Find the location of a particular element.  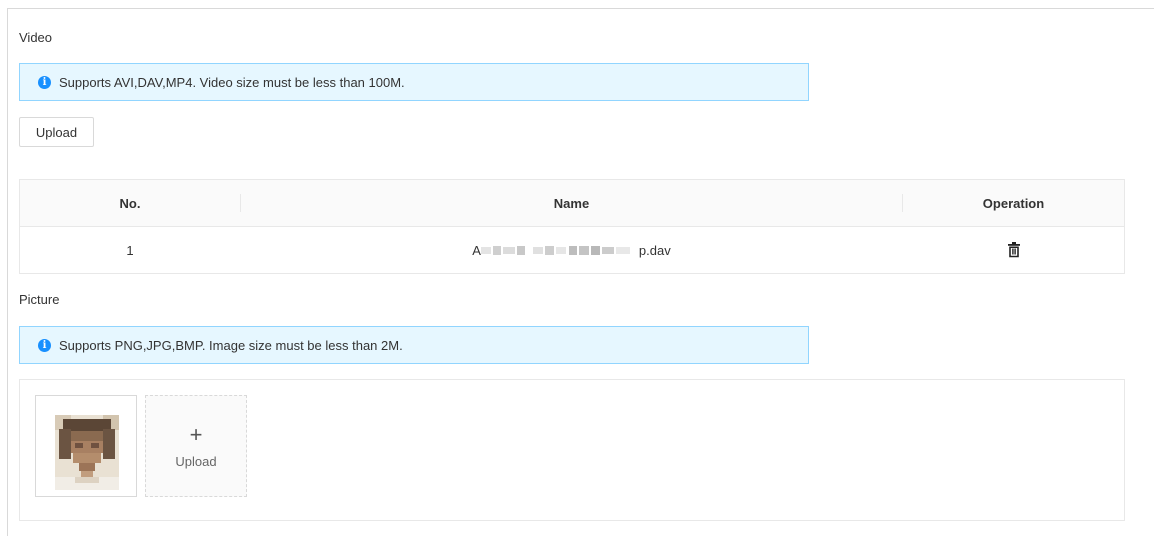

column-header-operation: Operation is located at coordinates (1013, 203).